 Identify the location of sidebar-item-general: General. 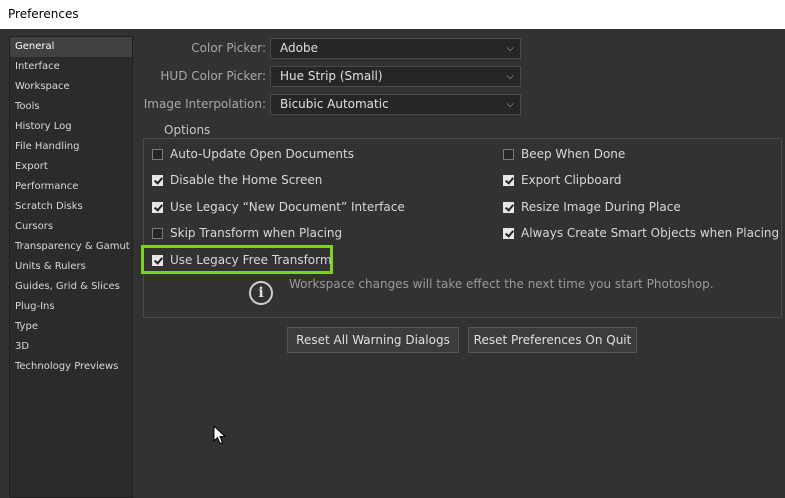
(71, 47).